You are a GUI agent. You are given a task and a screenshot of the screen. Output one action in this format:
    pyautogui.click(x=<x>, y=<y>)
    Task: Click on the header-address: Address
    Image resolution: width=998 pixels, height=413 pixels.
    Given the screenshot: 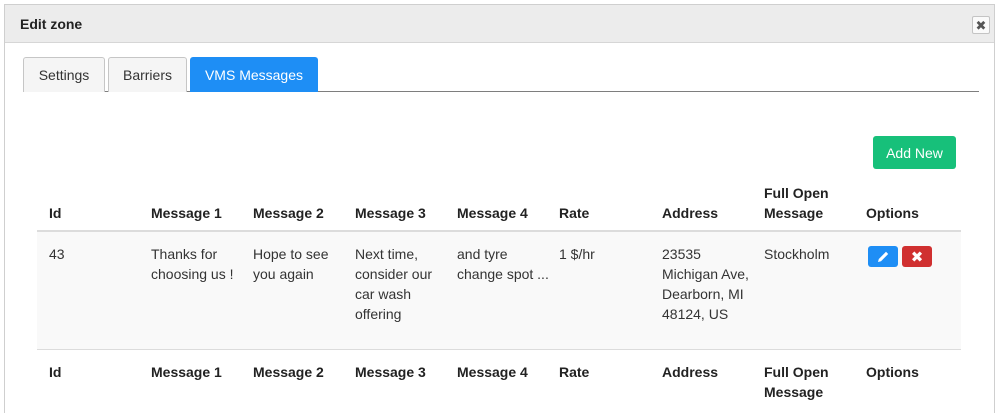 What is the action you would take?
    pyautogui.click(x=690, y=213)
    